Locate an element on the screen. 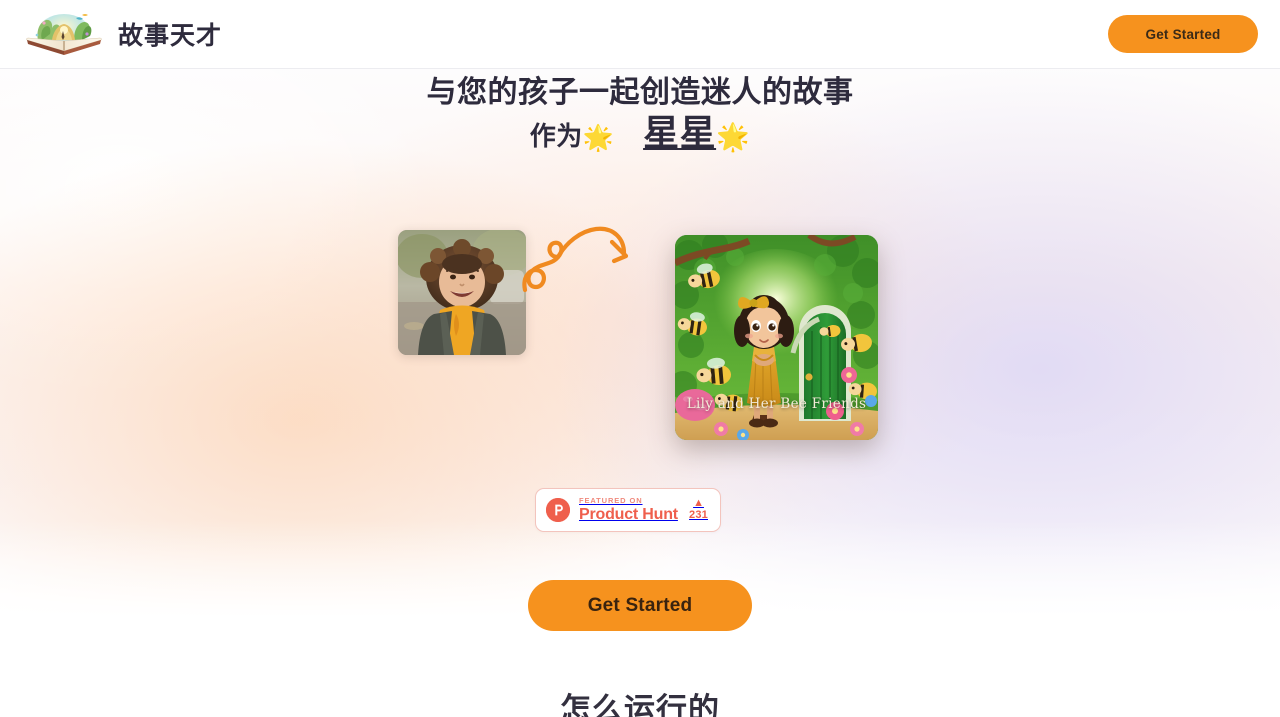 The width and height of the screenshot is (1280, 717). product-hunt-votes: ▲ 231 is located at coordinates (698, 510).